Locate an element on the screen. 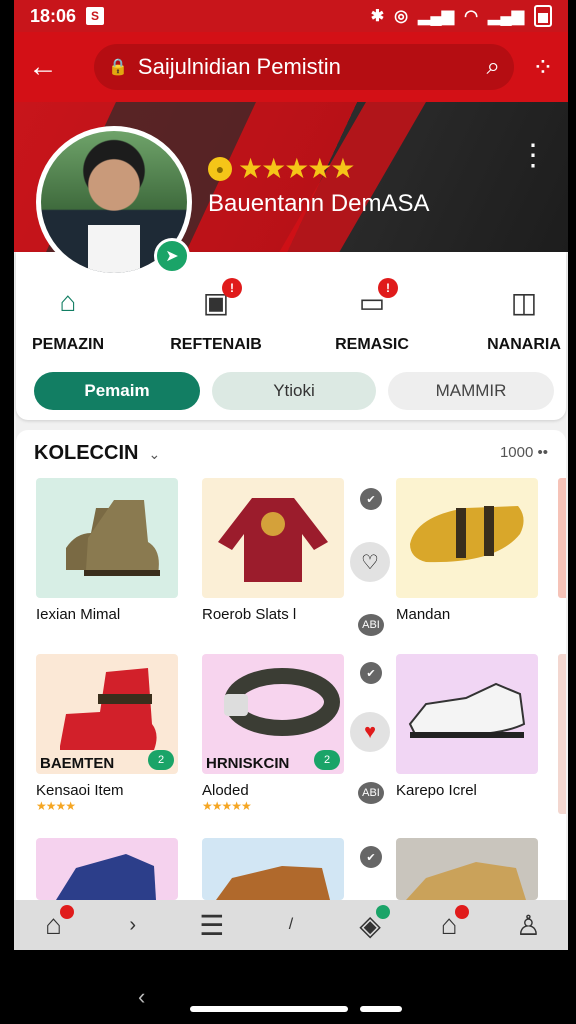 The width and height of the screenshot is (576, 1024). battery-icon is located at coordinates (543, 16).